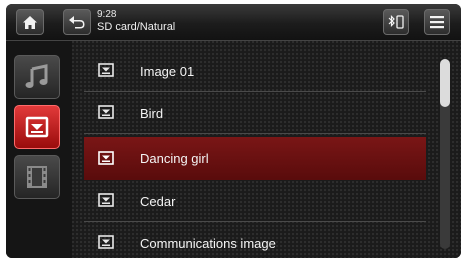 The height and width of the screenshot is (261, 466). I want to click on list-item: Image 01, so click(255, 71).